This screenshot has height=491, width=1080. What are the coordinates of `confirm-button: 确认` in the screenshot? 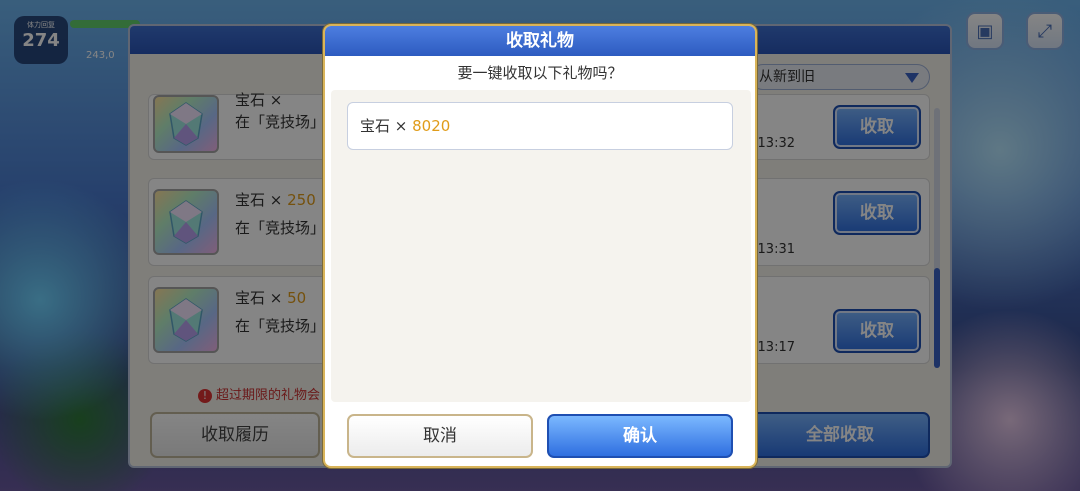 It's located at (640, 436).